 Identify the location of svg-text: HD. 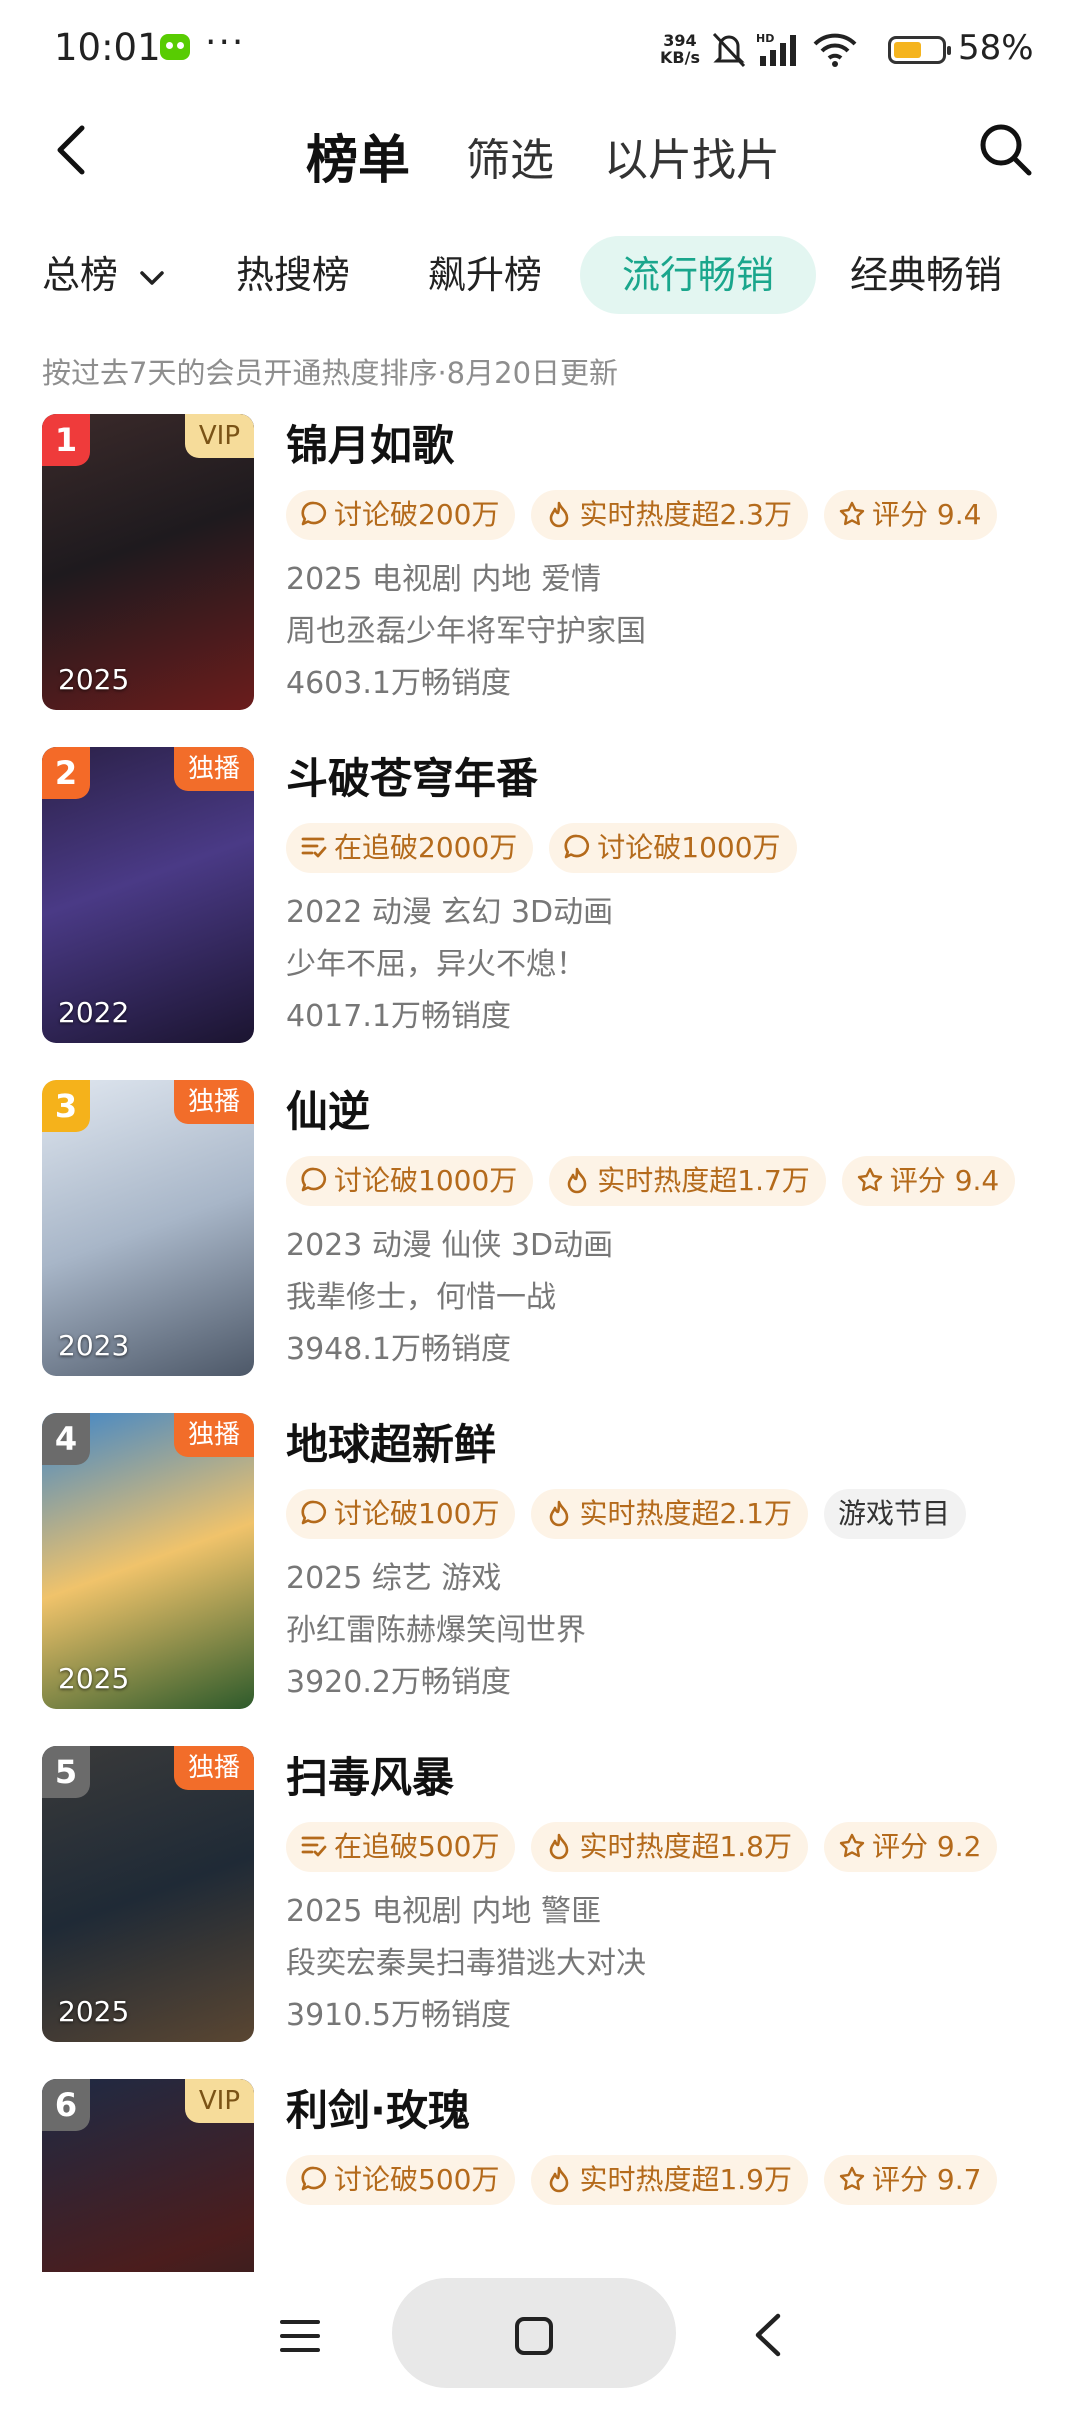
(765, 38).